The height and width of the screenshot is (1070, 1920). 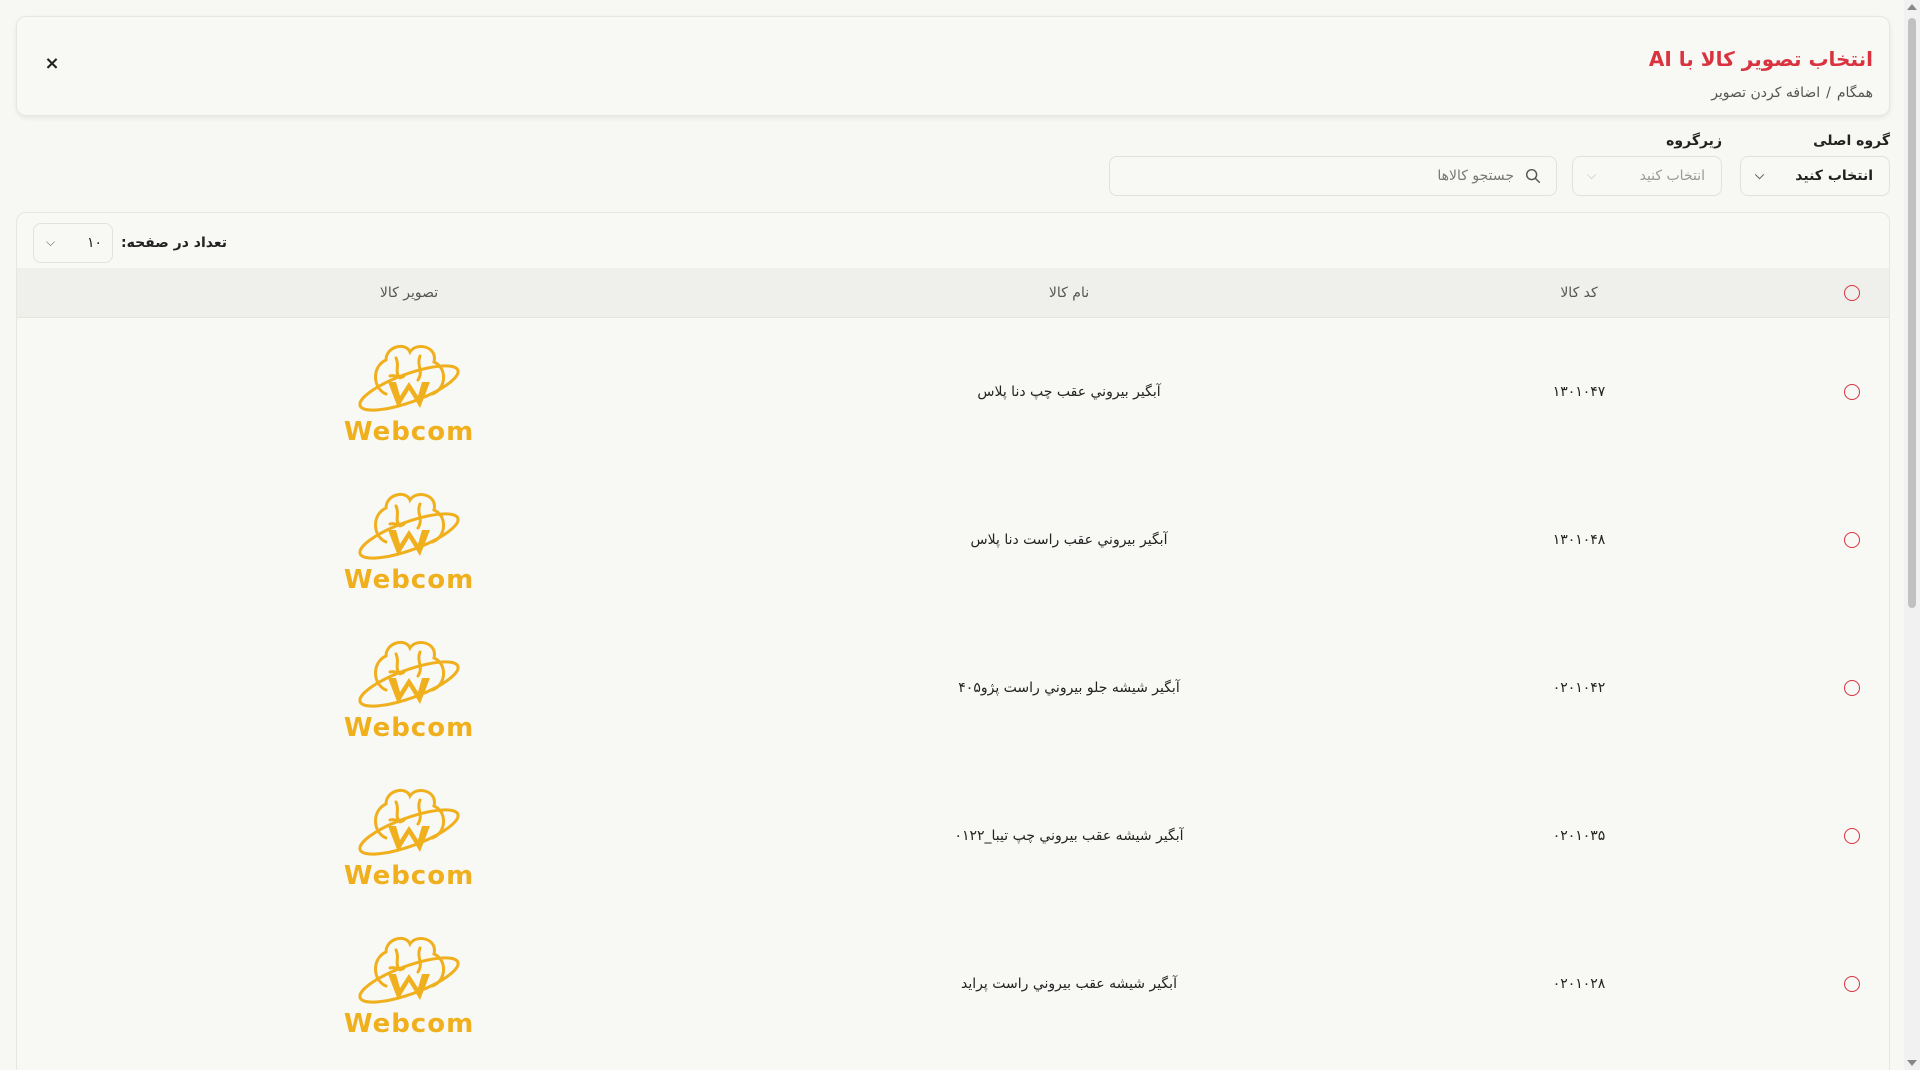 I want to click on subgroup-select: انتخاب کنید ⌵, so click(x=1647, y=176).